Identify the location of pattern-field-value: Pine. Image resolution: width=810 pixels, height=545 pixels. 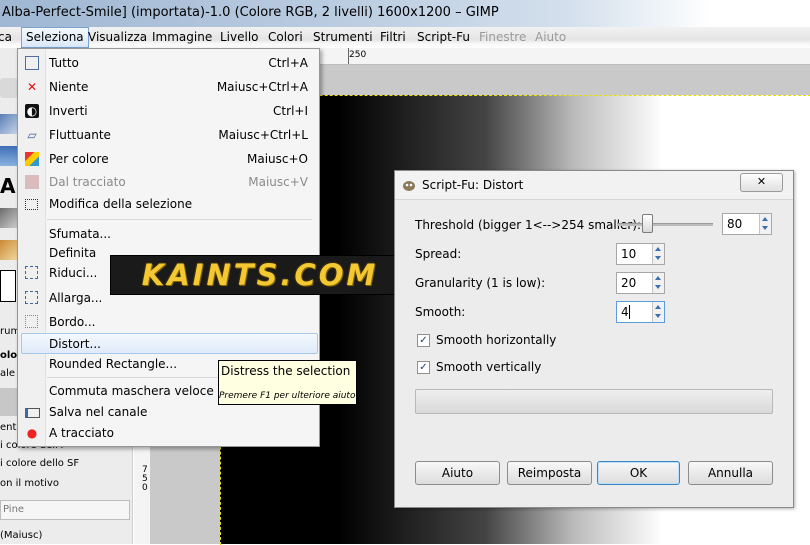
(14, 509).